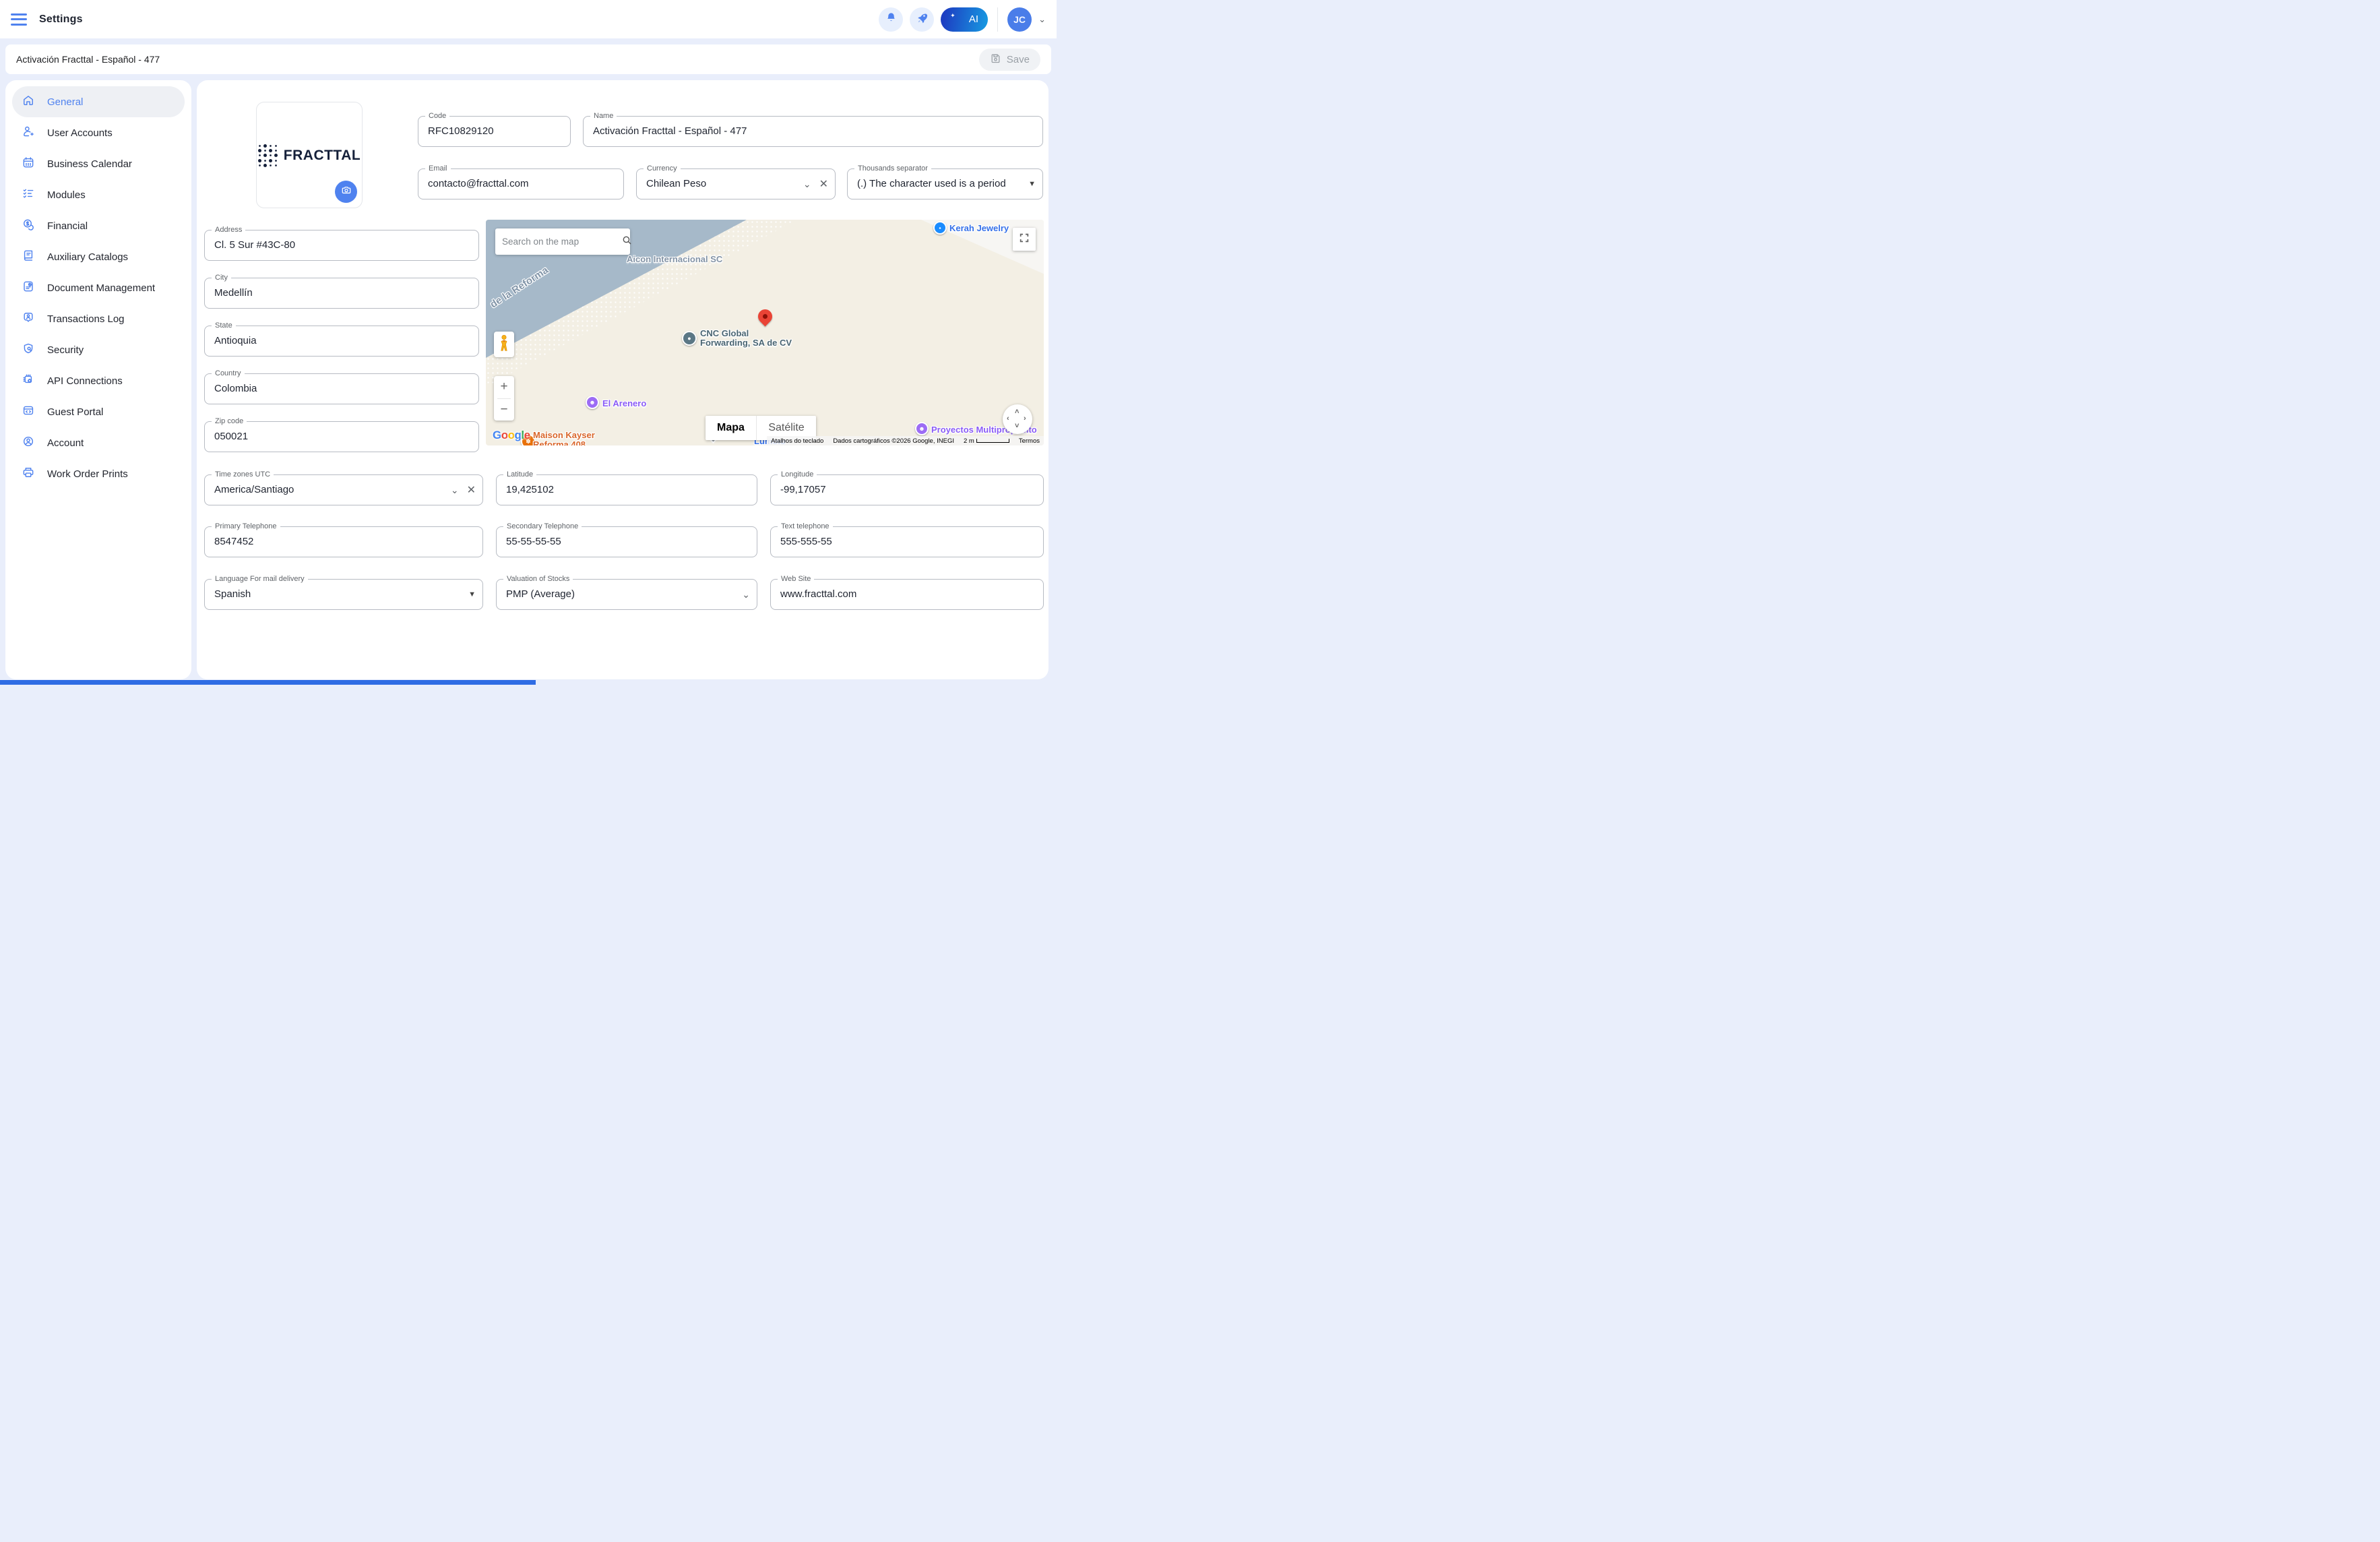 The width and height of the screenshot is (2380, 1542). Describe the element at coordinates (99, 225) in the screenshot. I see `sidebar-item-financial: Financial` at that location.